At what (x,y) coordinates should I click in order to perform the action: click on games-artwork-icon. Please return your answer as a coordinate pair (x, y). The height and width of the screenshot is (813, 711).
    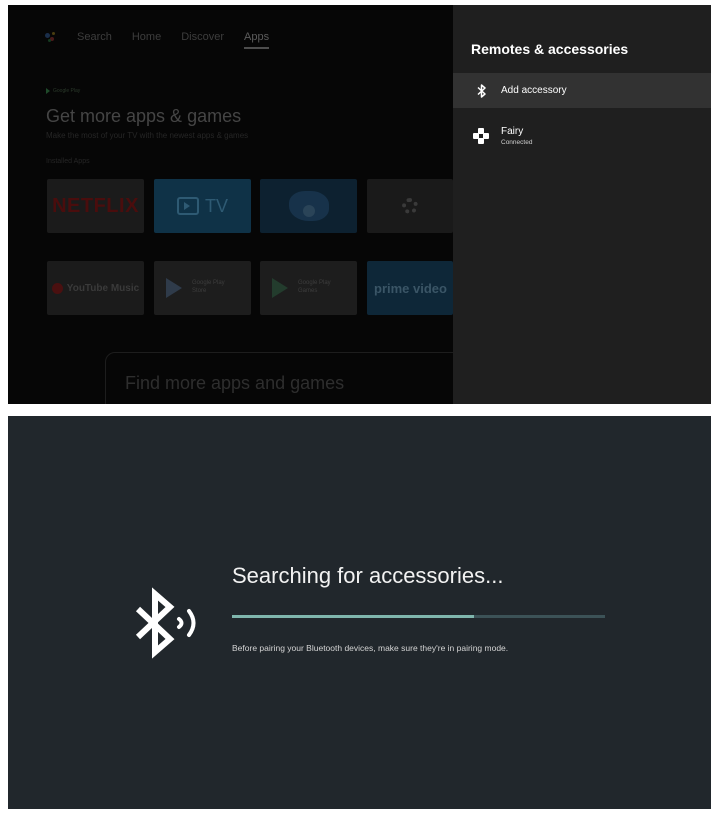
    Looking at the image, I should click on (308, 206).